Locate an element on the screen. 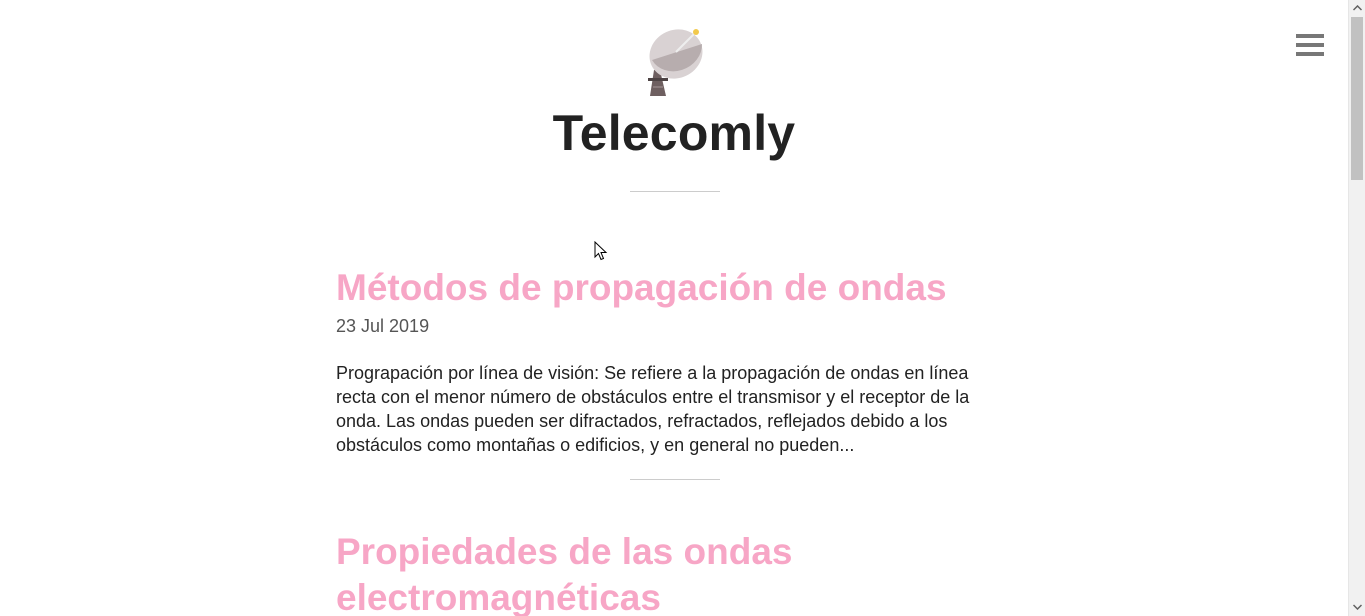  hamburger-menu-icon is located at coordinates (1310, 45).